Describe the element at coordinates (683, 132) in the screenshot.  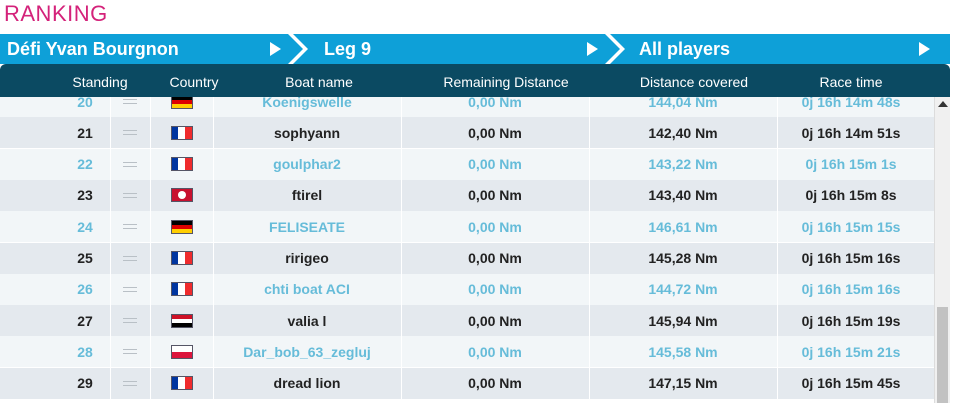
I see `distance-covered-cell: 142,40 Nm` at that location.